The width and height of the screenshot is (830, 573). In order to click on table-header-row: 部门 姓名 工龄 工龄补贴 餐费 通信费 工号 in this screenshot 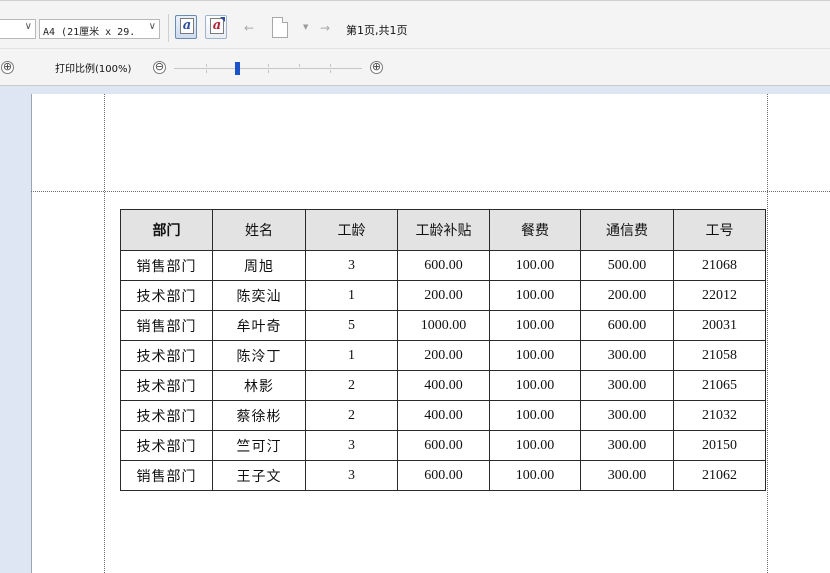, I will do `click(443, 230)`.